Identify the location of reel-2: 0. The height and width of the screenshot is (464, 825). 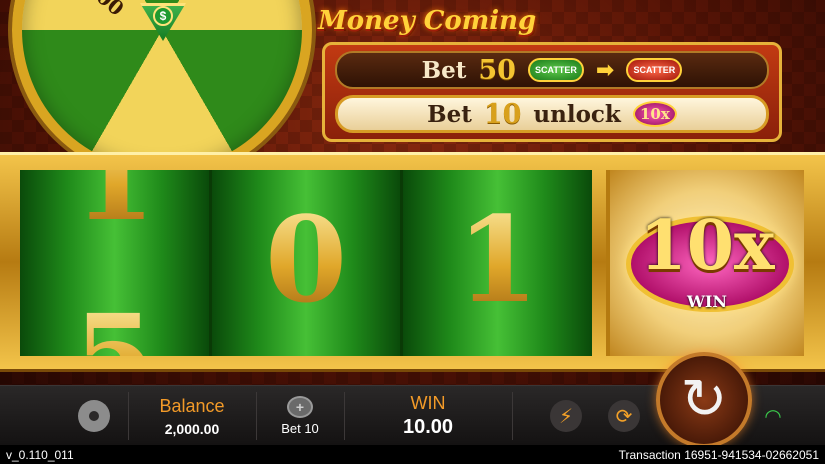
(307, 263).